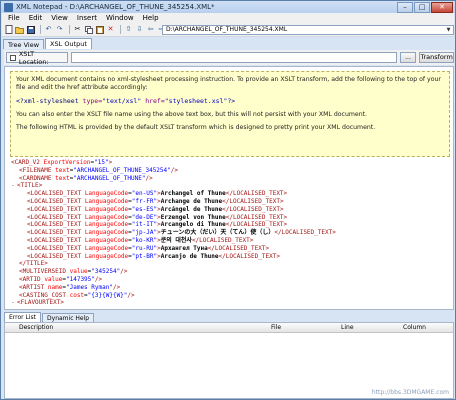  Describe the element at coordinates (229, 317) in the screenshot. I see `bottom-tabs: Error List Dynamic Help` at that location.